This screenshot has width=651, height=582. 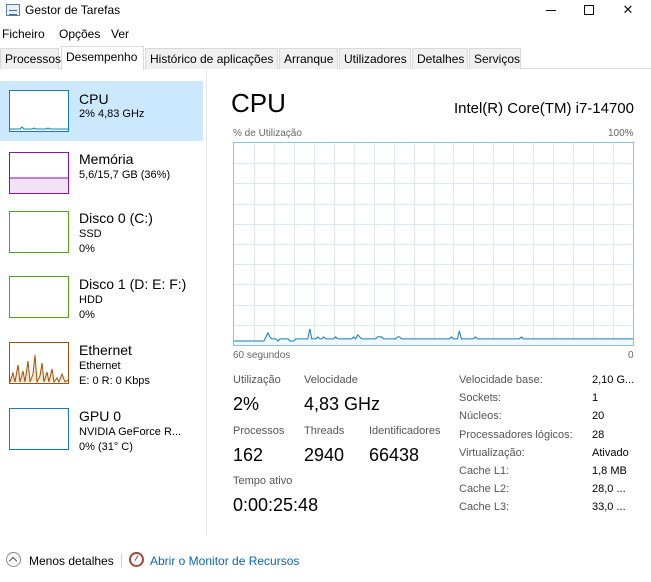 What do you see at coordinates (598, 416) in the screenshot?
I see `spec-value: 20` at bounding box center [598, 416].